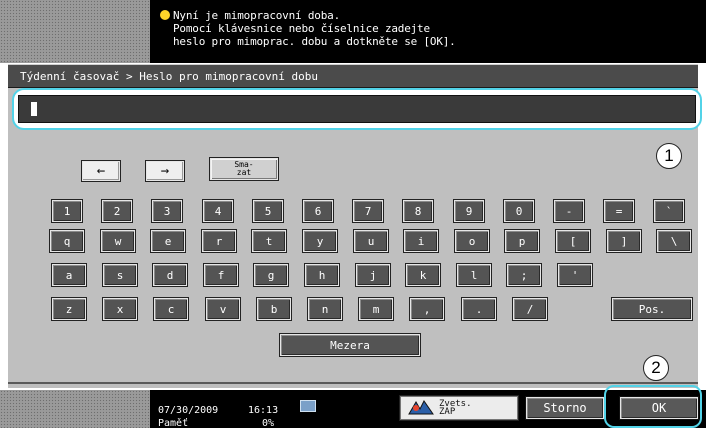 This screenshot has height=429, width=706. What do you see at coordinates (188, 410) in the screenshot?
I see `status-date: 07/30/2009` at bounding box center [188, 410].